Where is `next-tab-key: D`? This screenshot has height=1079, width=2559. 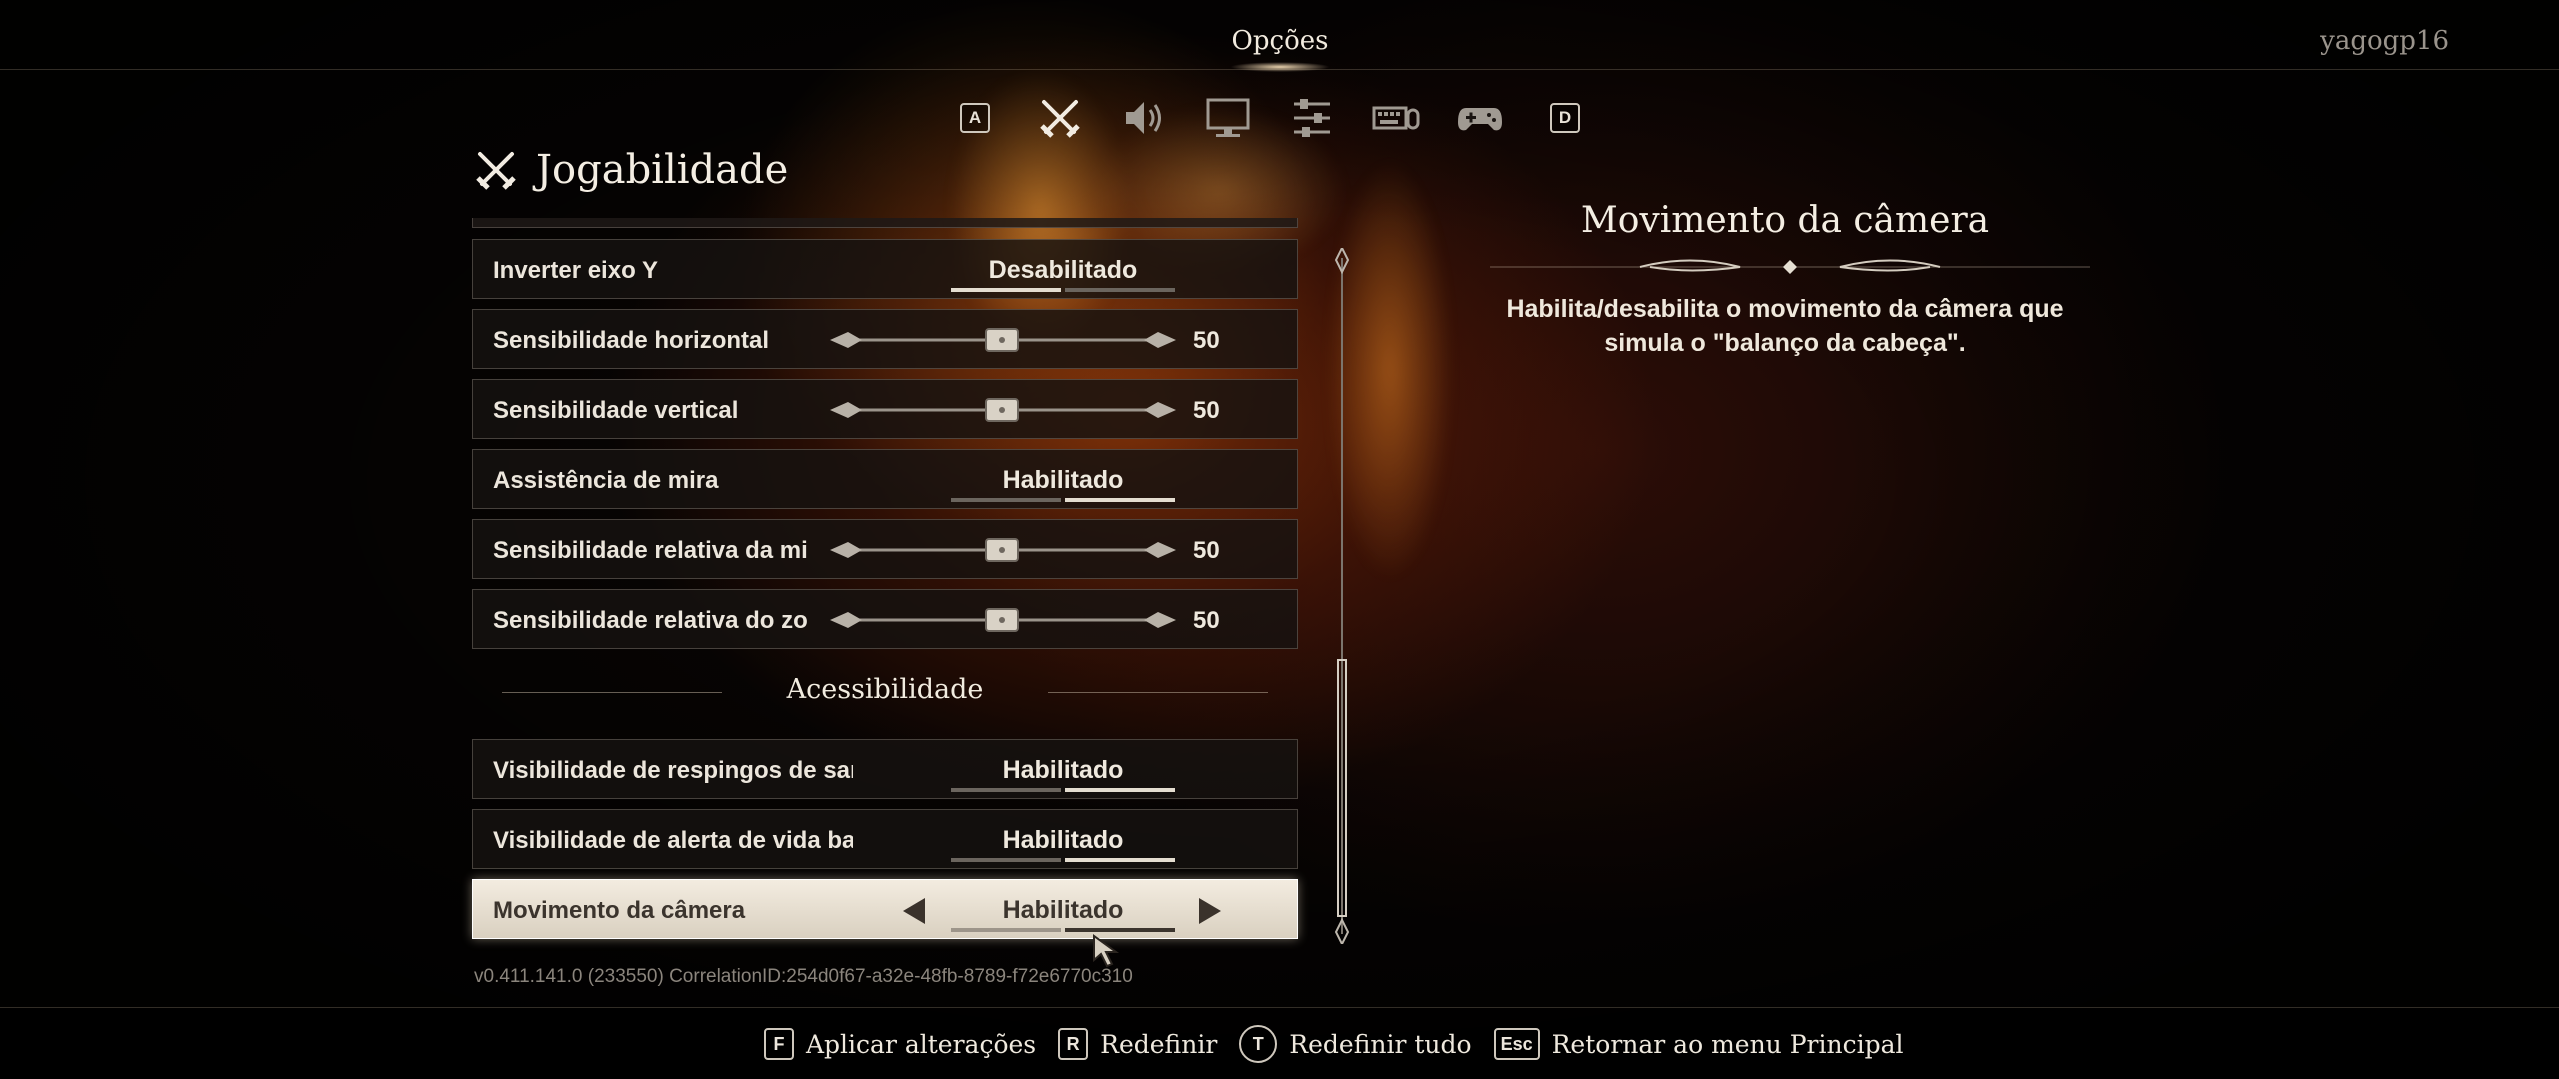 next-tab-key: D is located at coordinates (1565, 118).